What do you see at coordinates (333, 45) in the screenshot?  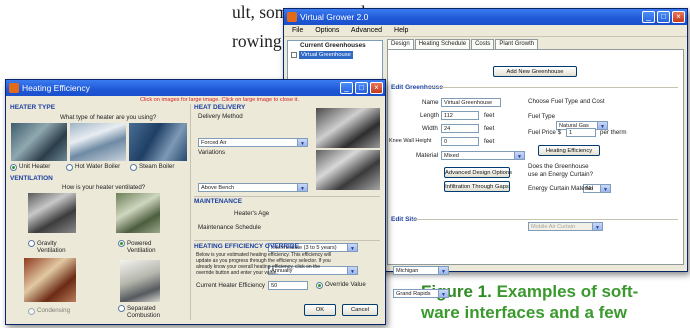 I see `tree-header: Current Greenhouses` at bounding box center [333, 45].